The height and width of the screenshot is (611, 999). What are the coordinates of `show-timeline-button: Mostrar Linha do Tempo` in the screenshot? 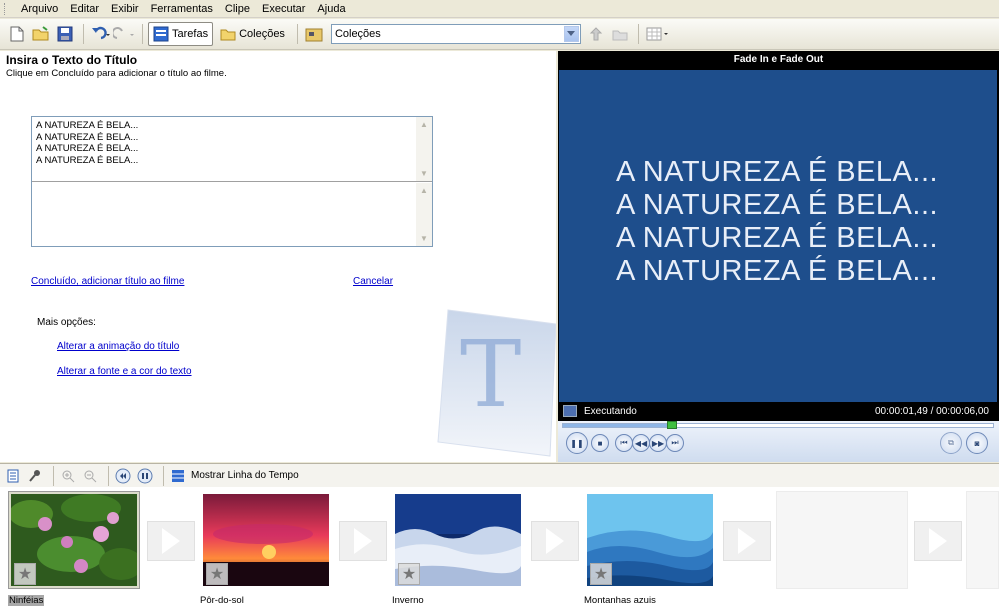 It's located at (245, 475).